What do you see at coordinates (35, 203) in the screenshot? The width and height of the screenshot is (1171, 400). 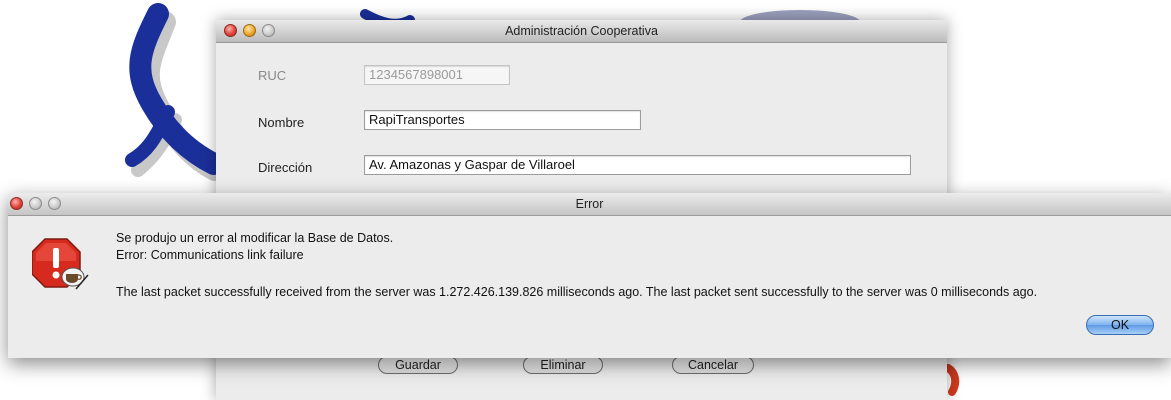 I see `minimize-dialog-icon` at bounding box center [35, 203].